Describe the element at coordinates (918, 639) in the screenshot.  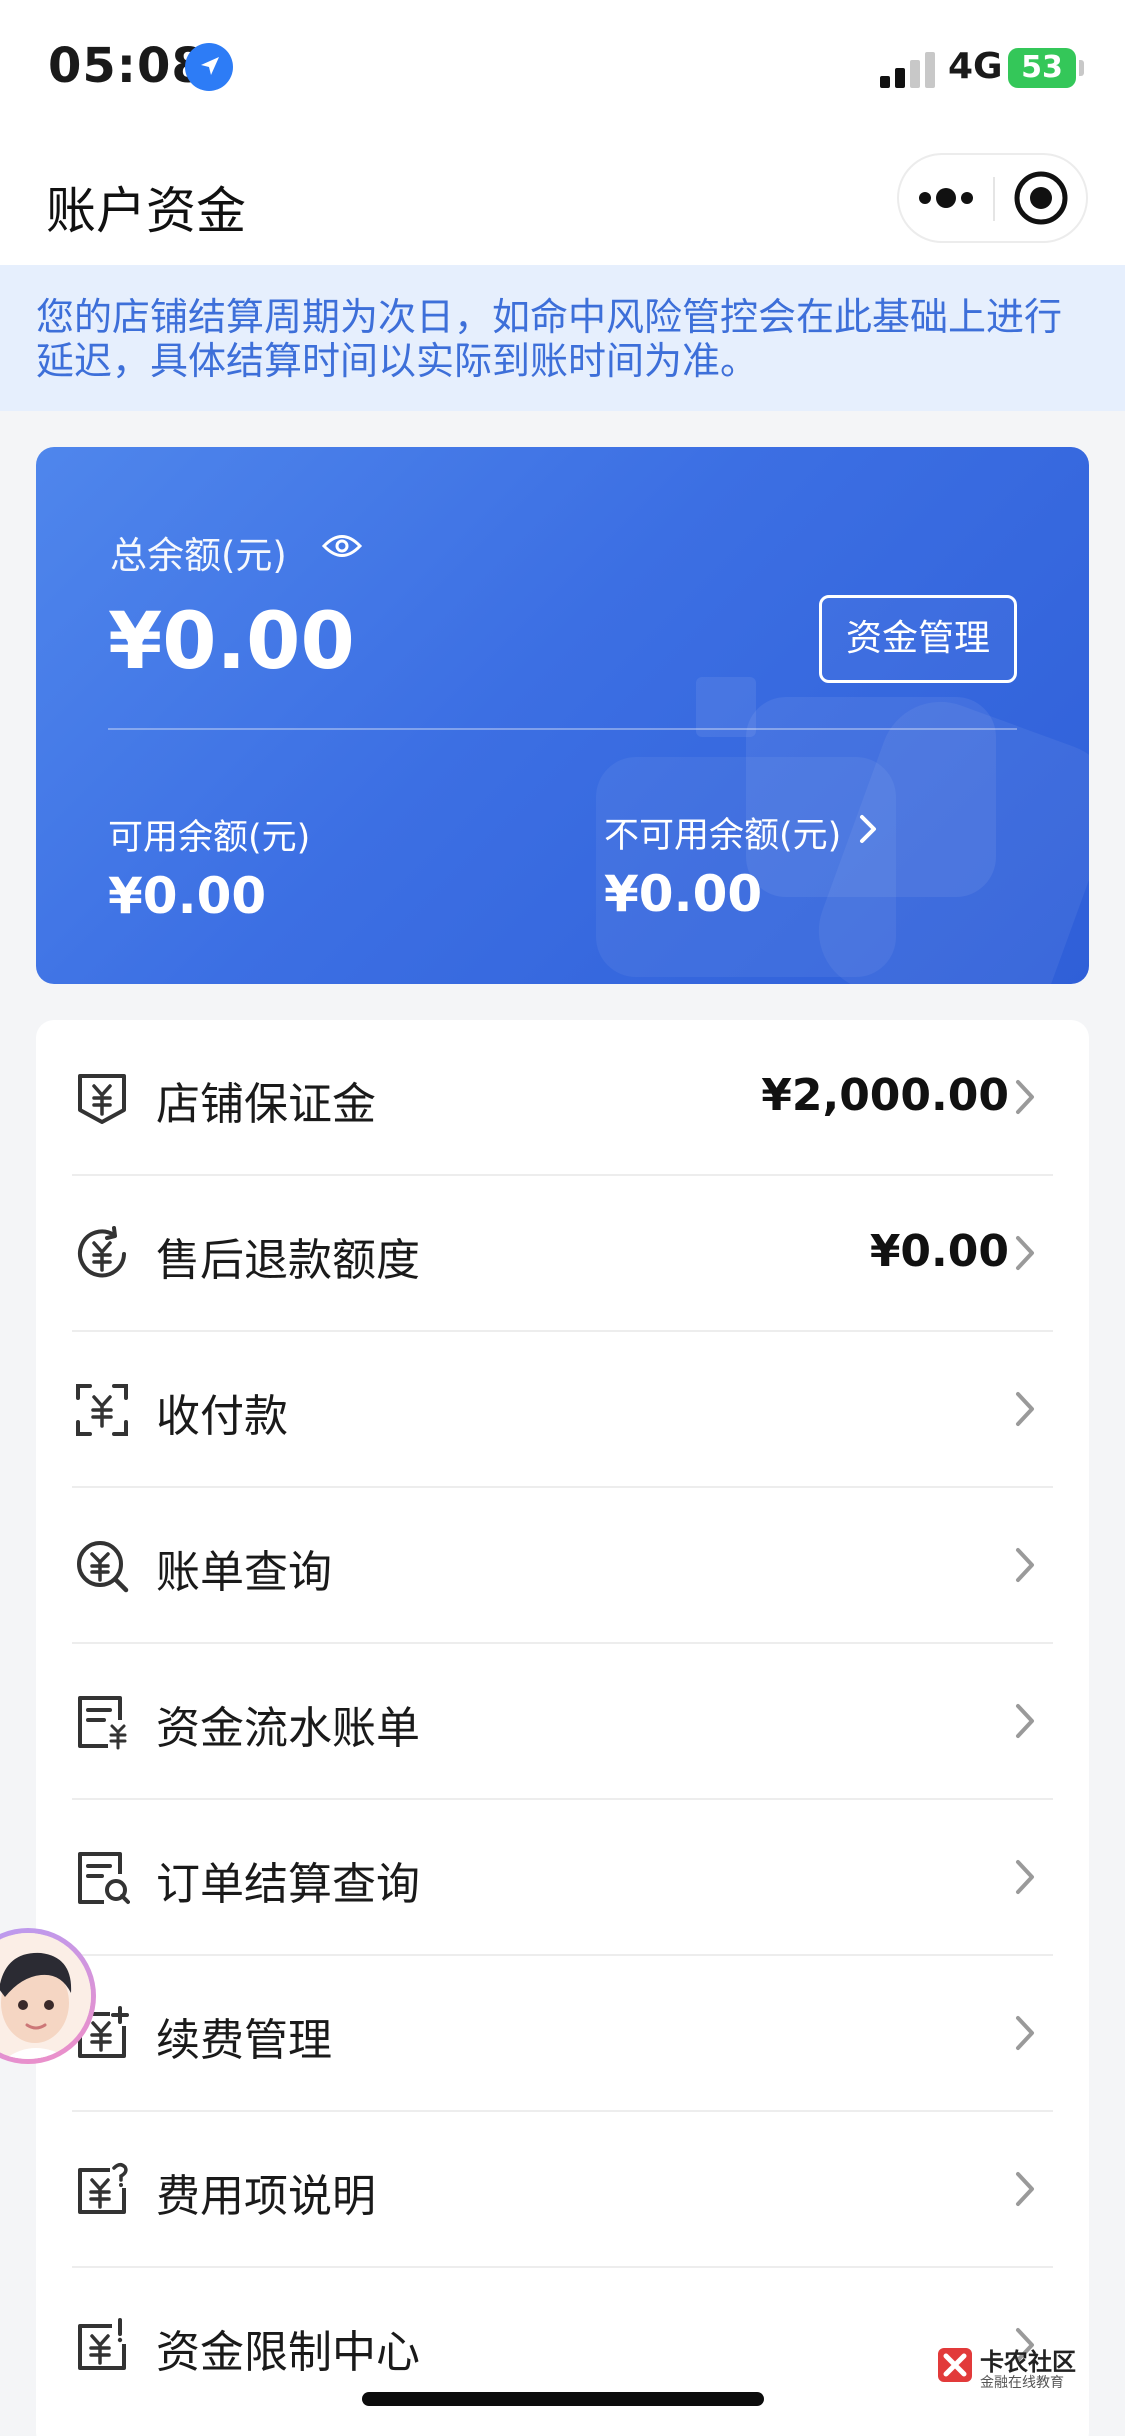
I see `fund-management-button: 资金管理` at that location.